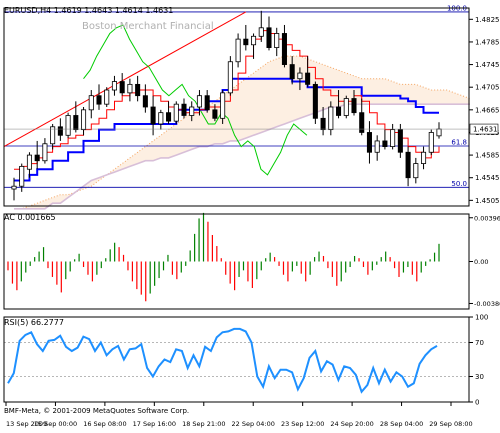 Image resolution: width=500 pixels, height=433 pixels. What do you see at coordinates (481, 318) in the screenshot?
I see `rsi-tick-label: 100` at bounding box center [481, 318].